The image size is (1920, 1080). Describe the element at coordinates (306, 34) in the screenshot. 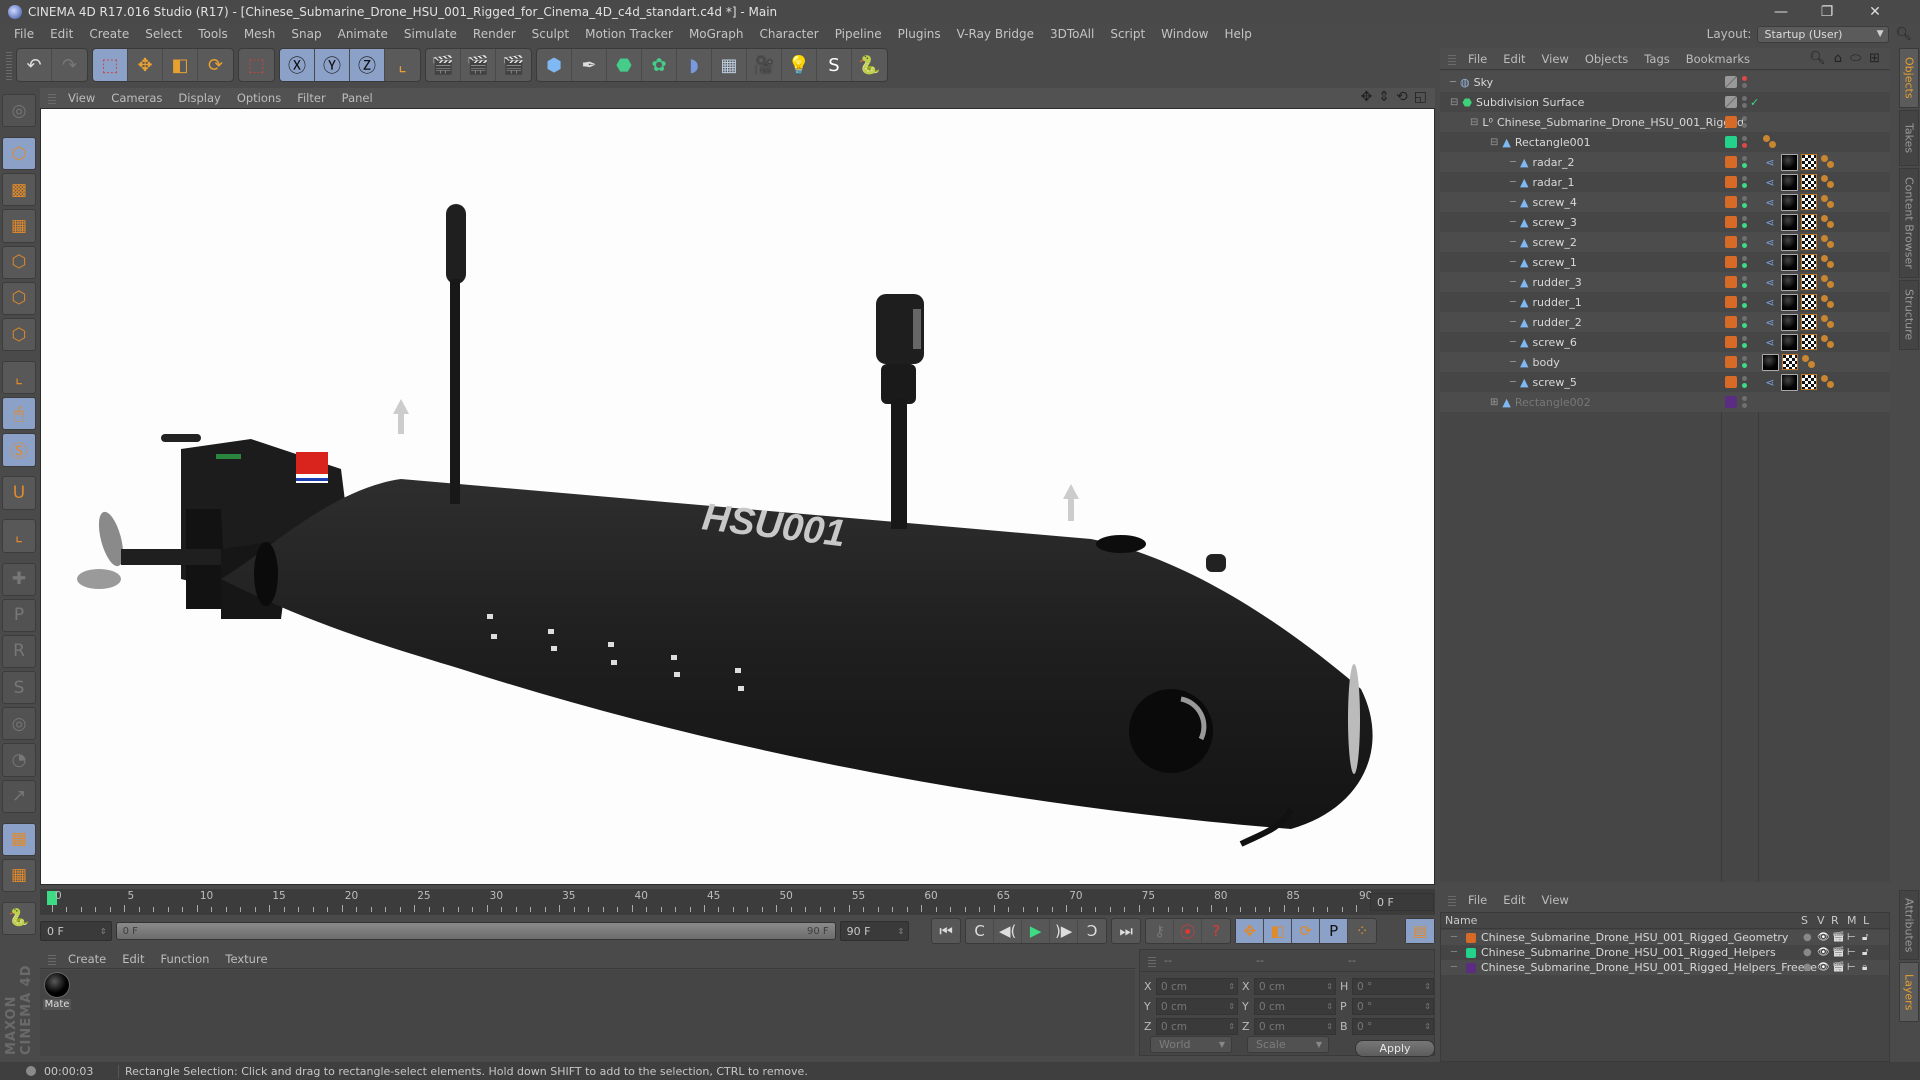

I see `menu-snap: Snap` at that location.